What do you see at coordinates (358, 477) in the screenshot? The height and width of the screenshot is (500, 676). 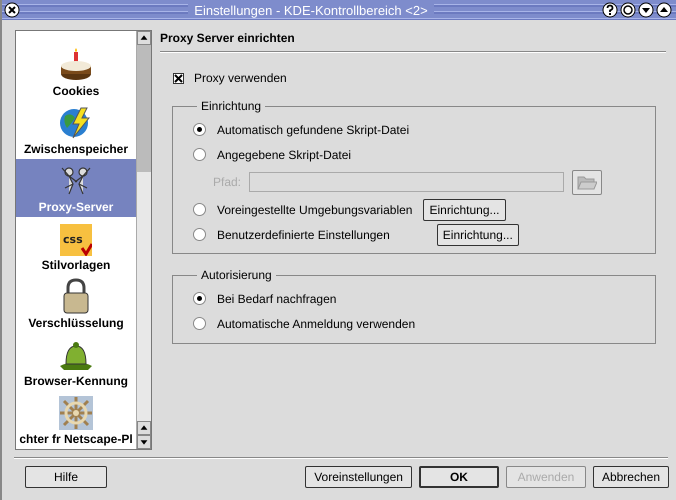 I see `dialog-button: Voreinstellungen` at bounding box center [358, 477].